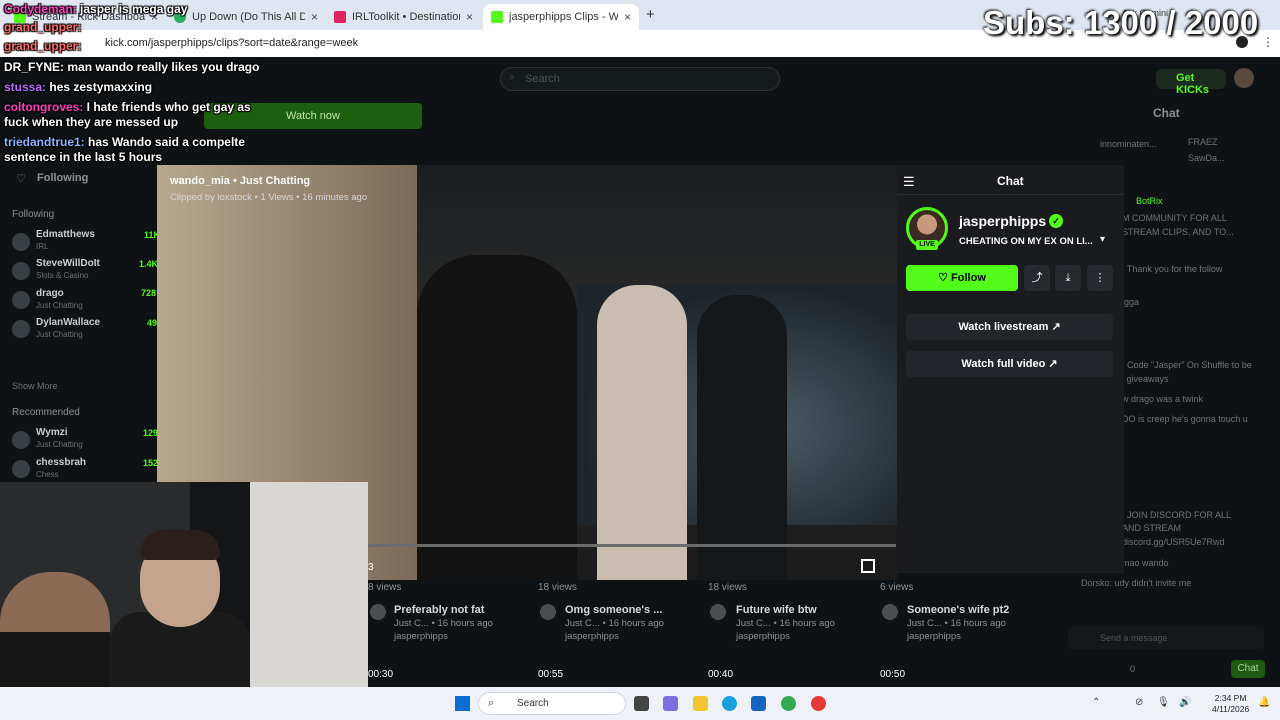 The width and height of the screenshot is (1280, 720). What do you see at coordinates (1037, 278) in the screenshot?
I see `share-icon: ⤴` at bounding box center [1037, 278].